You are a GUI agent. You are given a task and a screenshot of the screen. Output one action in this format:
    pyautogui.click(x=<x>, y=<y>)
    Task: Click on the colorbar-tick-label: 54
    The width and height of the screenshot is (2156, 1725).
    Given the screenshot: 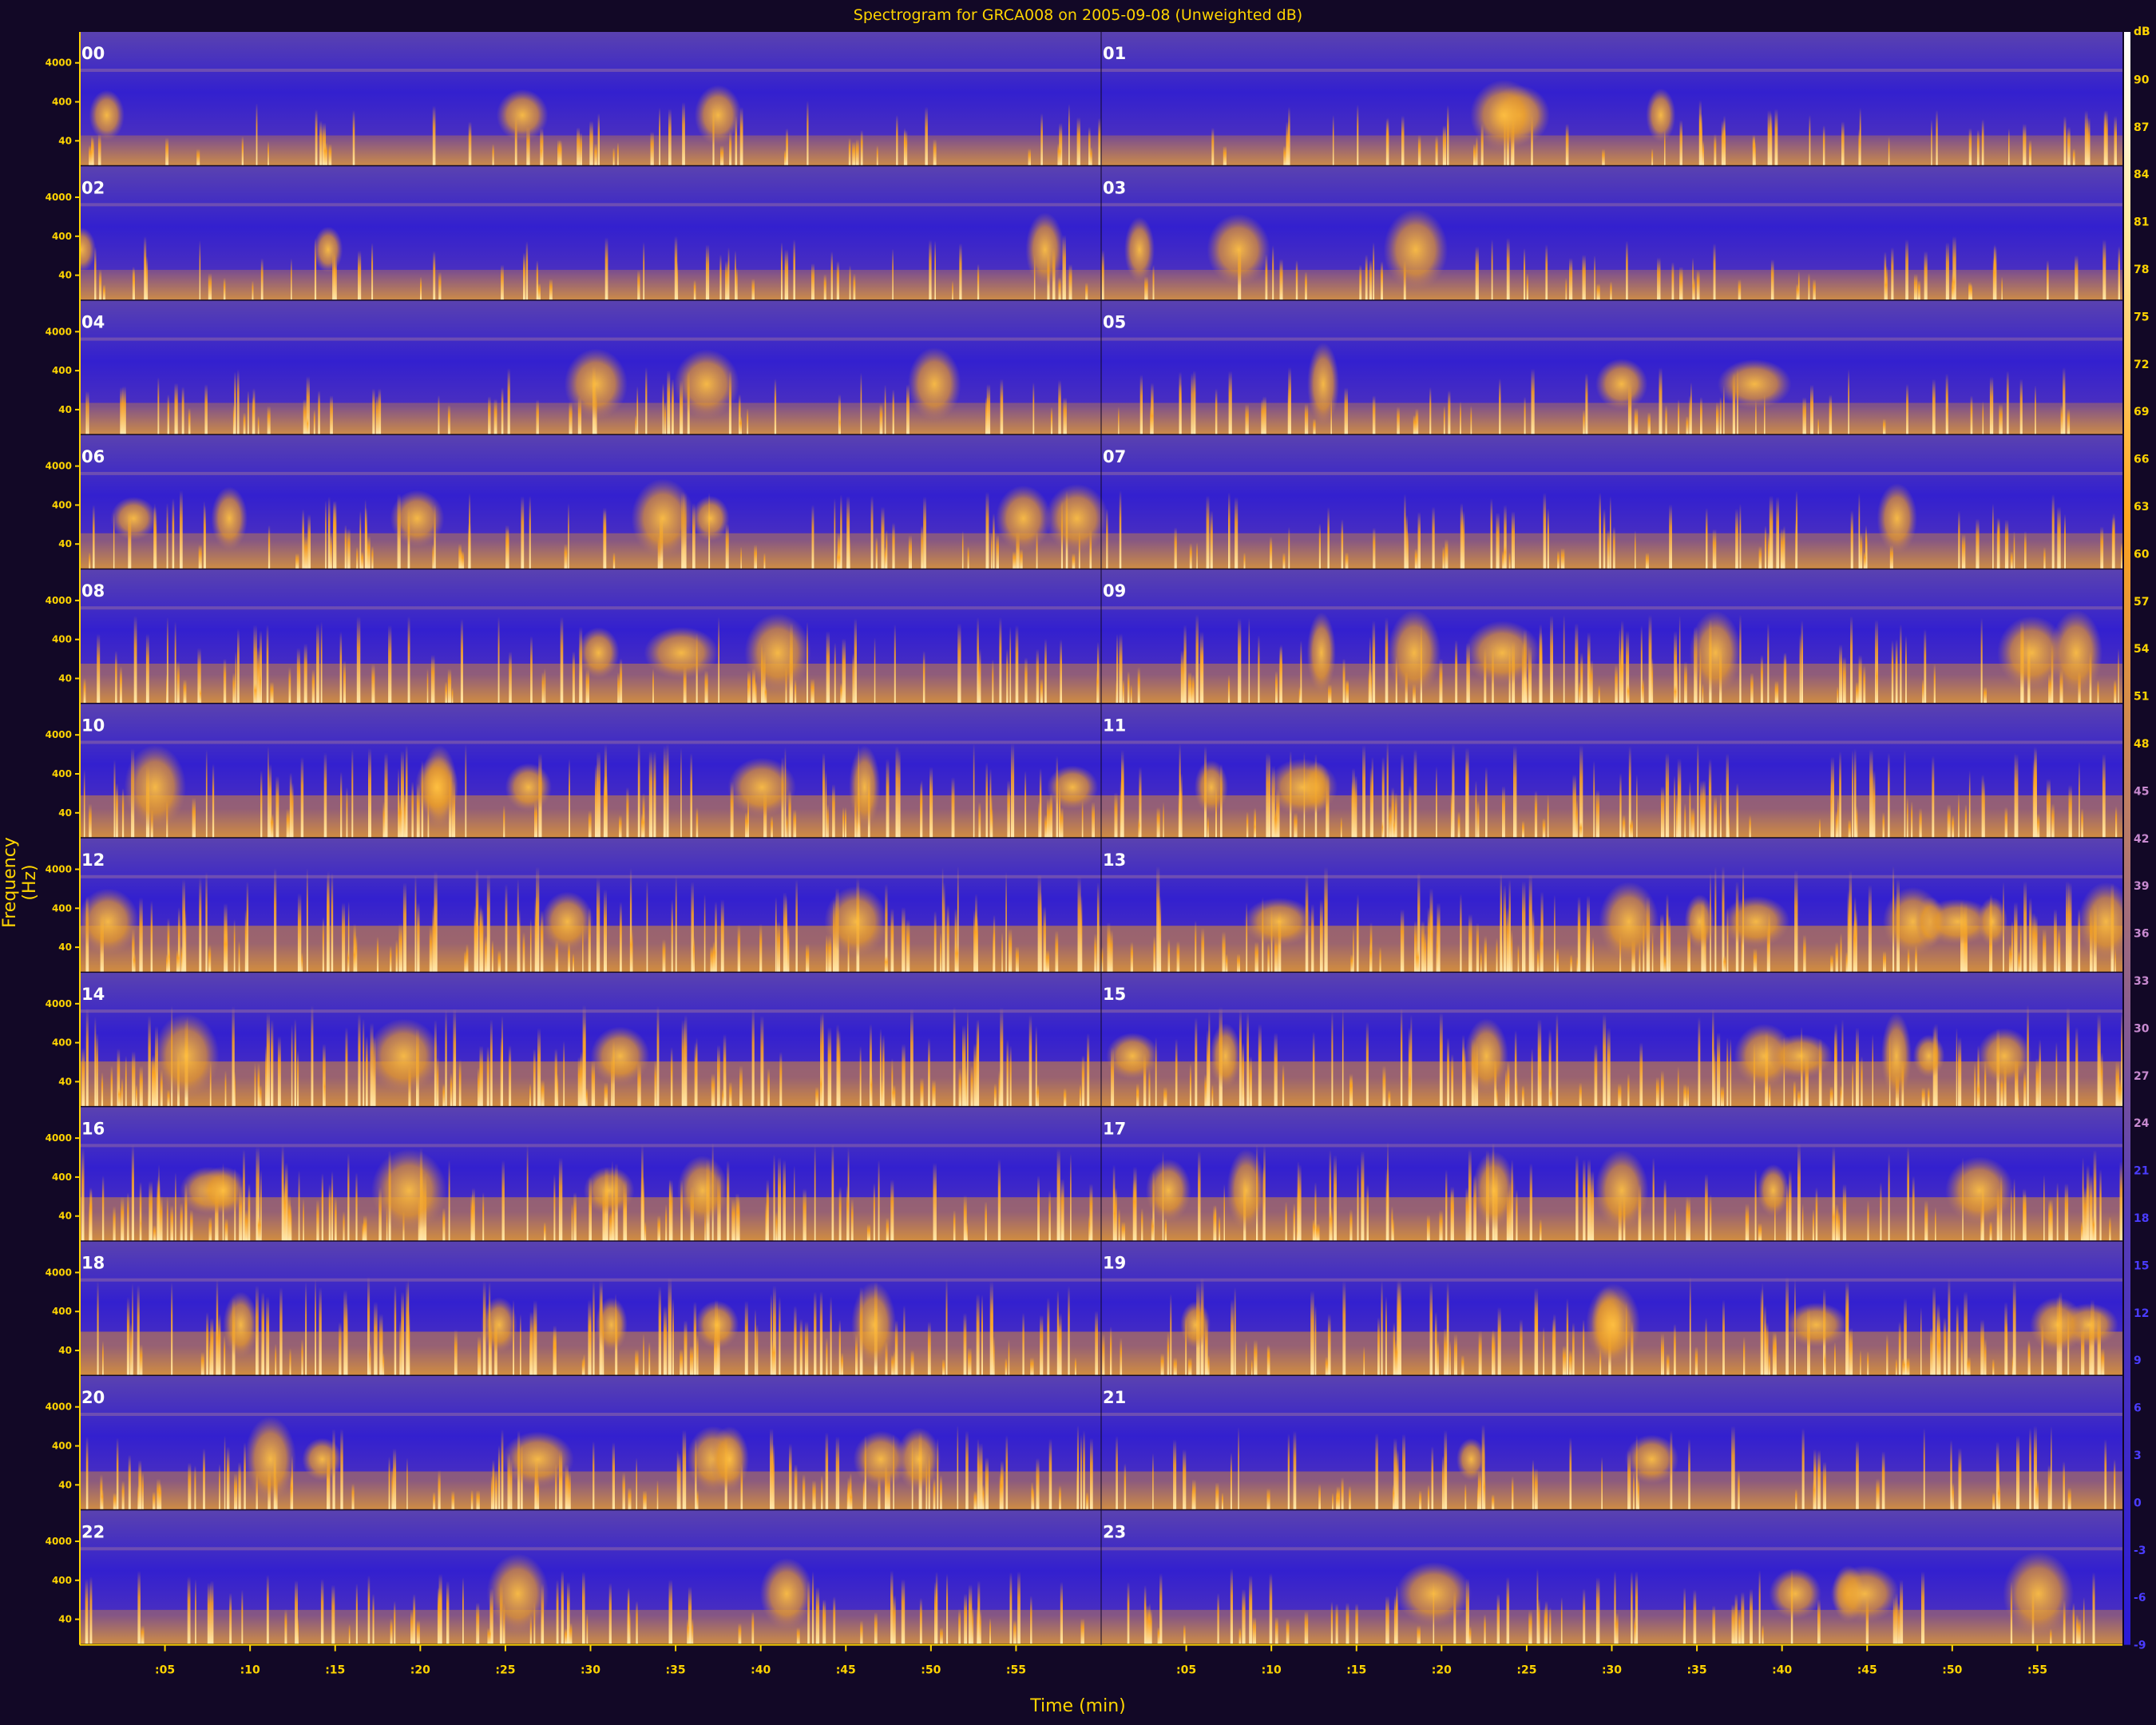 What is the action you would take?
    pyautogui.click(x=2142, y=650)
    